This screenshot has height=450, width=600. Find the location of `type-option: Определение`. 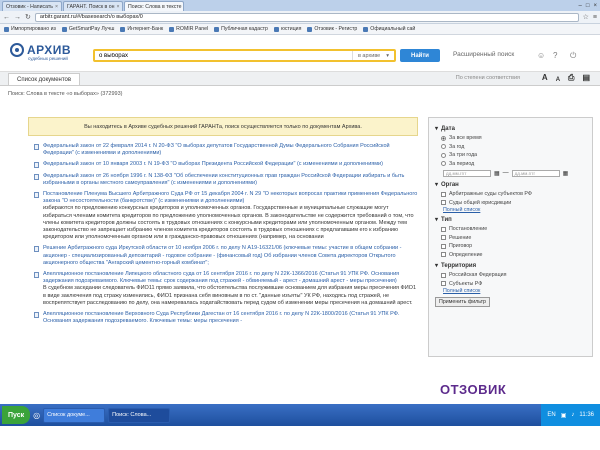

type-option: Определение is located at coordinates (513, 255).